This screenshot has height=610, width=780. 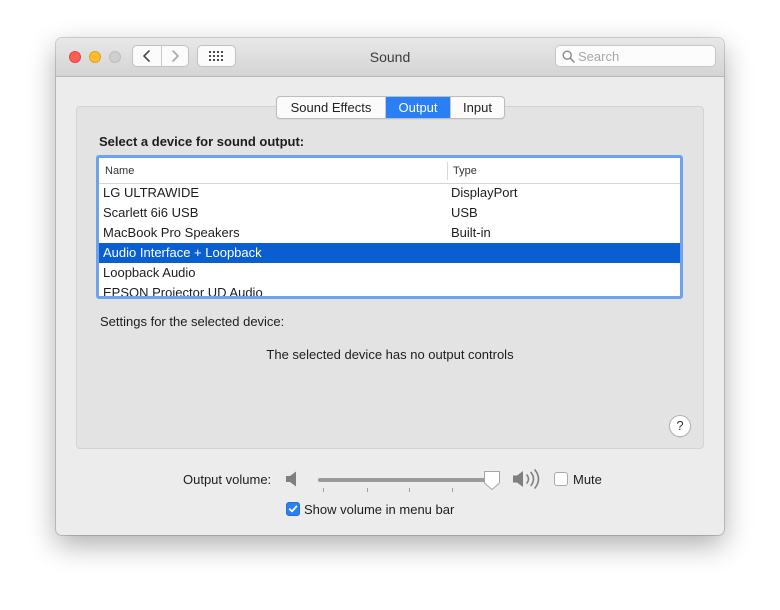 I want to click on device-name: LG ULTRAWIDE, so click(x=151, y=192).